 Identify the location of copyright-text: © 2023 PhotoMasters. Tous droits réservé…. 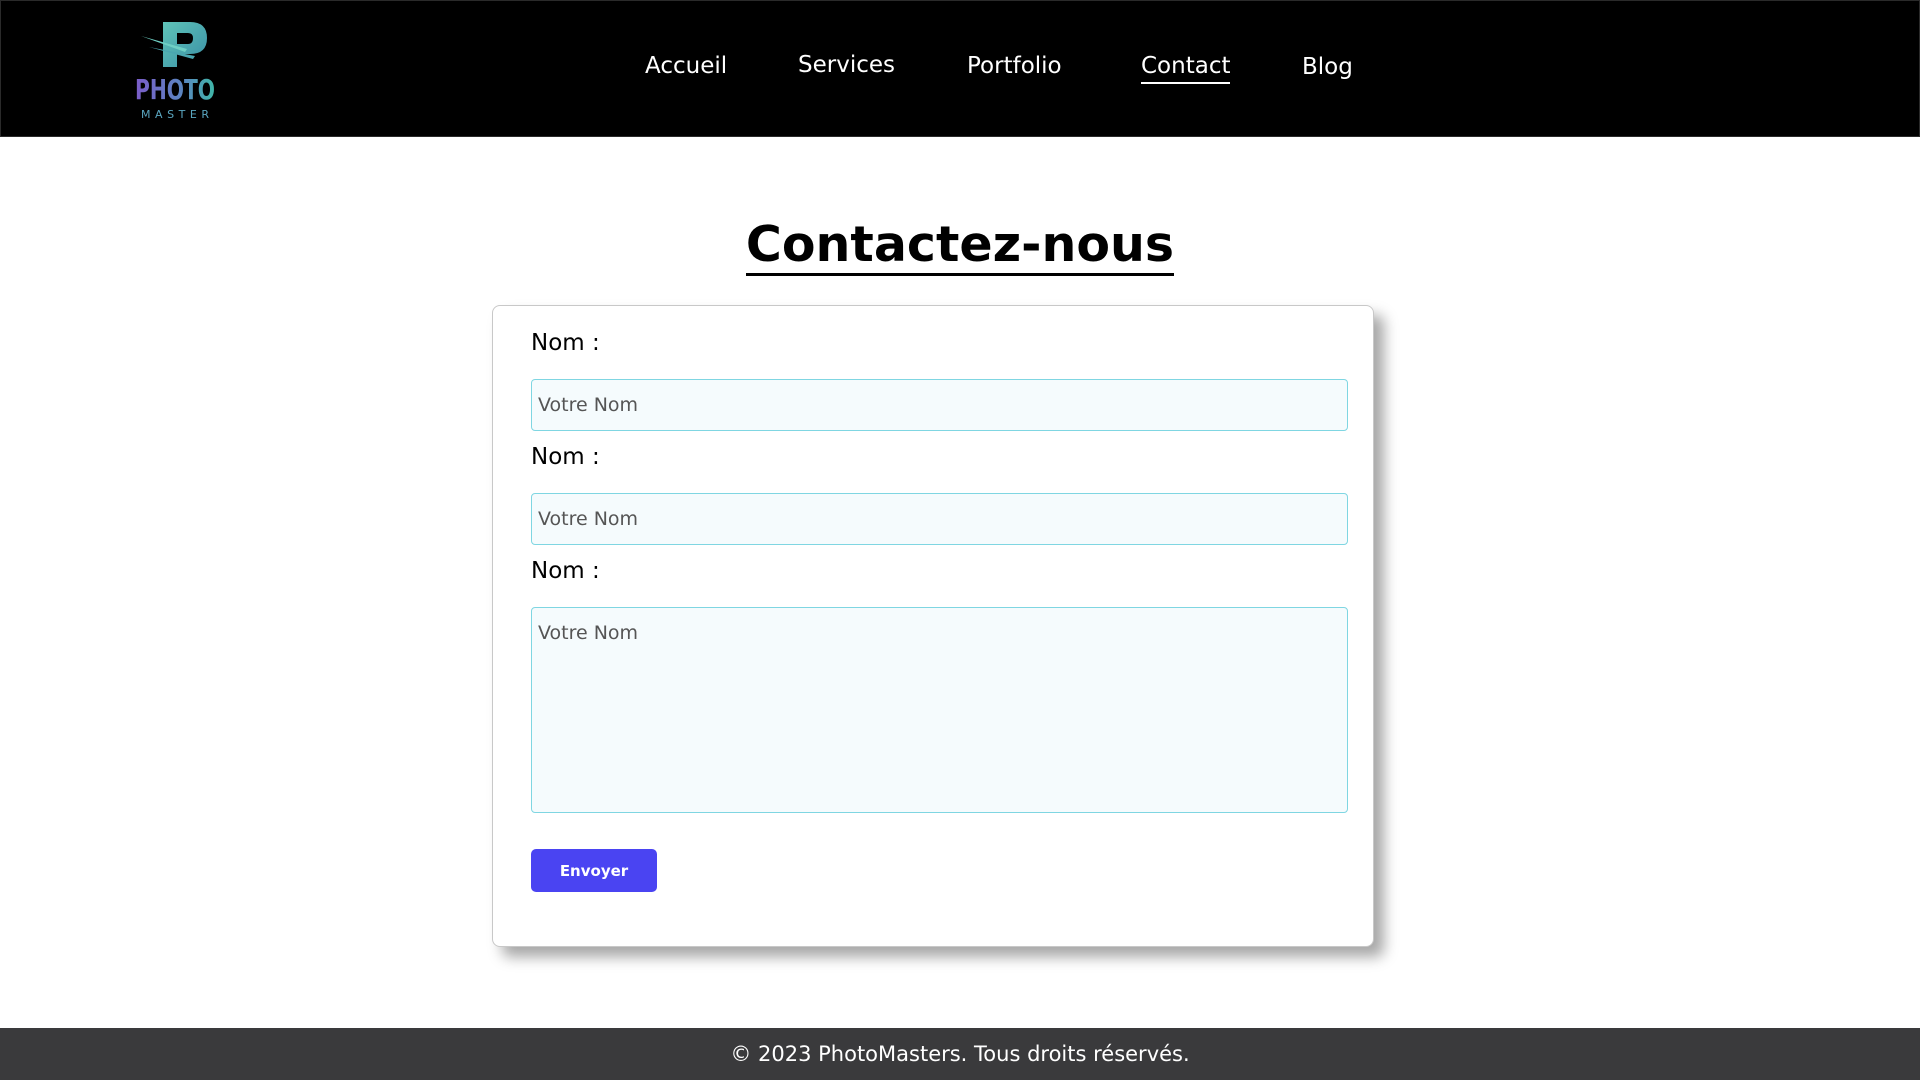
(960, 1054).